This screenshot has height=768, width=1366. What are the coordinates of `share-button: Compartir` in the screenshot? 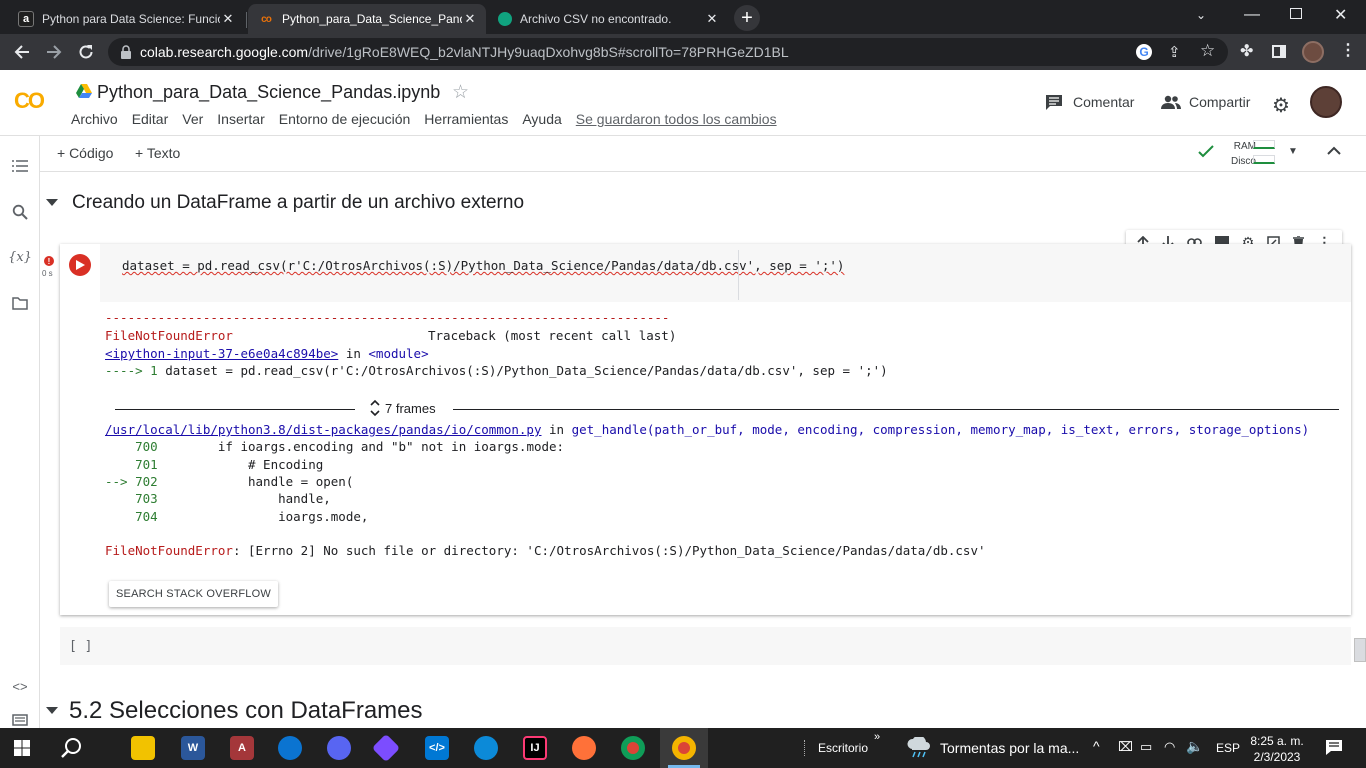 It's located at (1205, 102).